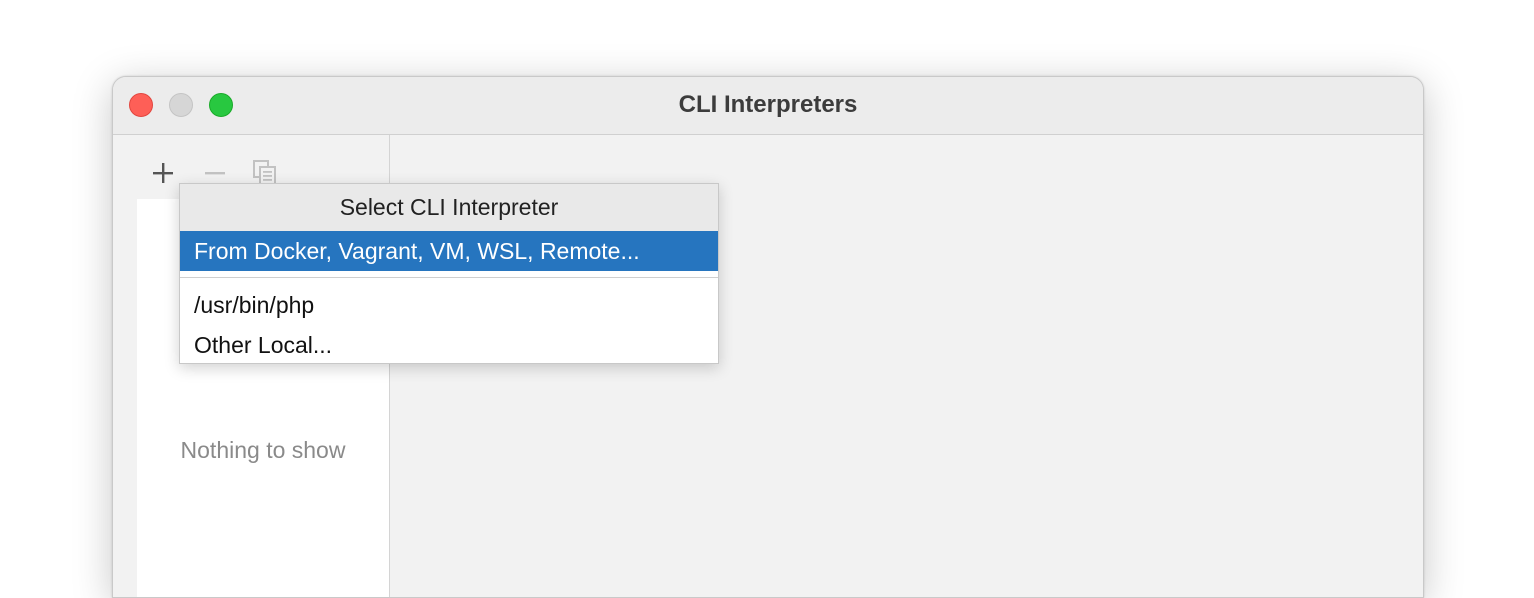  I want to click on window-title: CLI Interpreters, so click(768, 104).